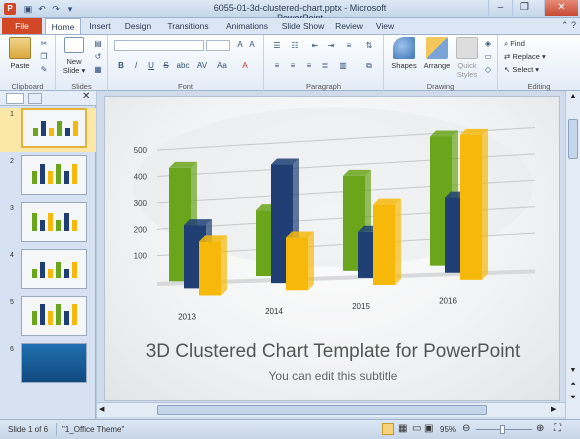 This screenshot has height=439, width=580. Describe the element at coordinates (104, 409) in the screenshot. I see `scroll-left-icon: ◀` at that location.